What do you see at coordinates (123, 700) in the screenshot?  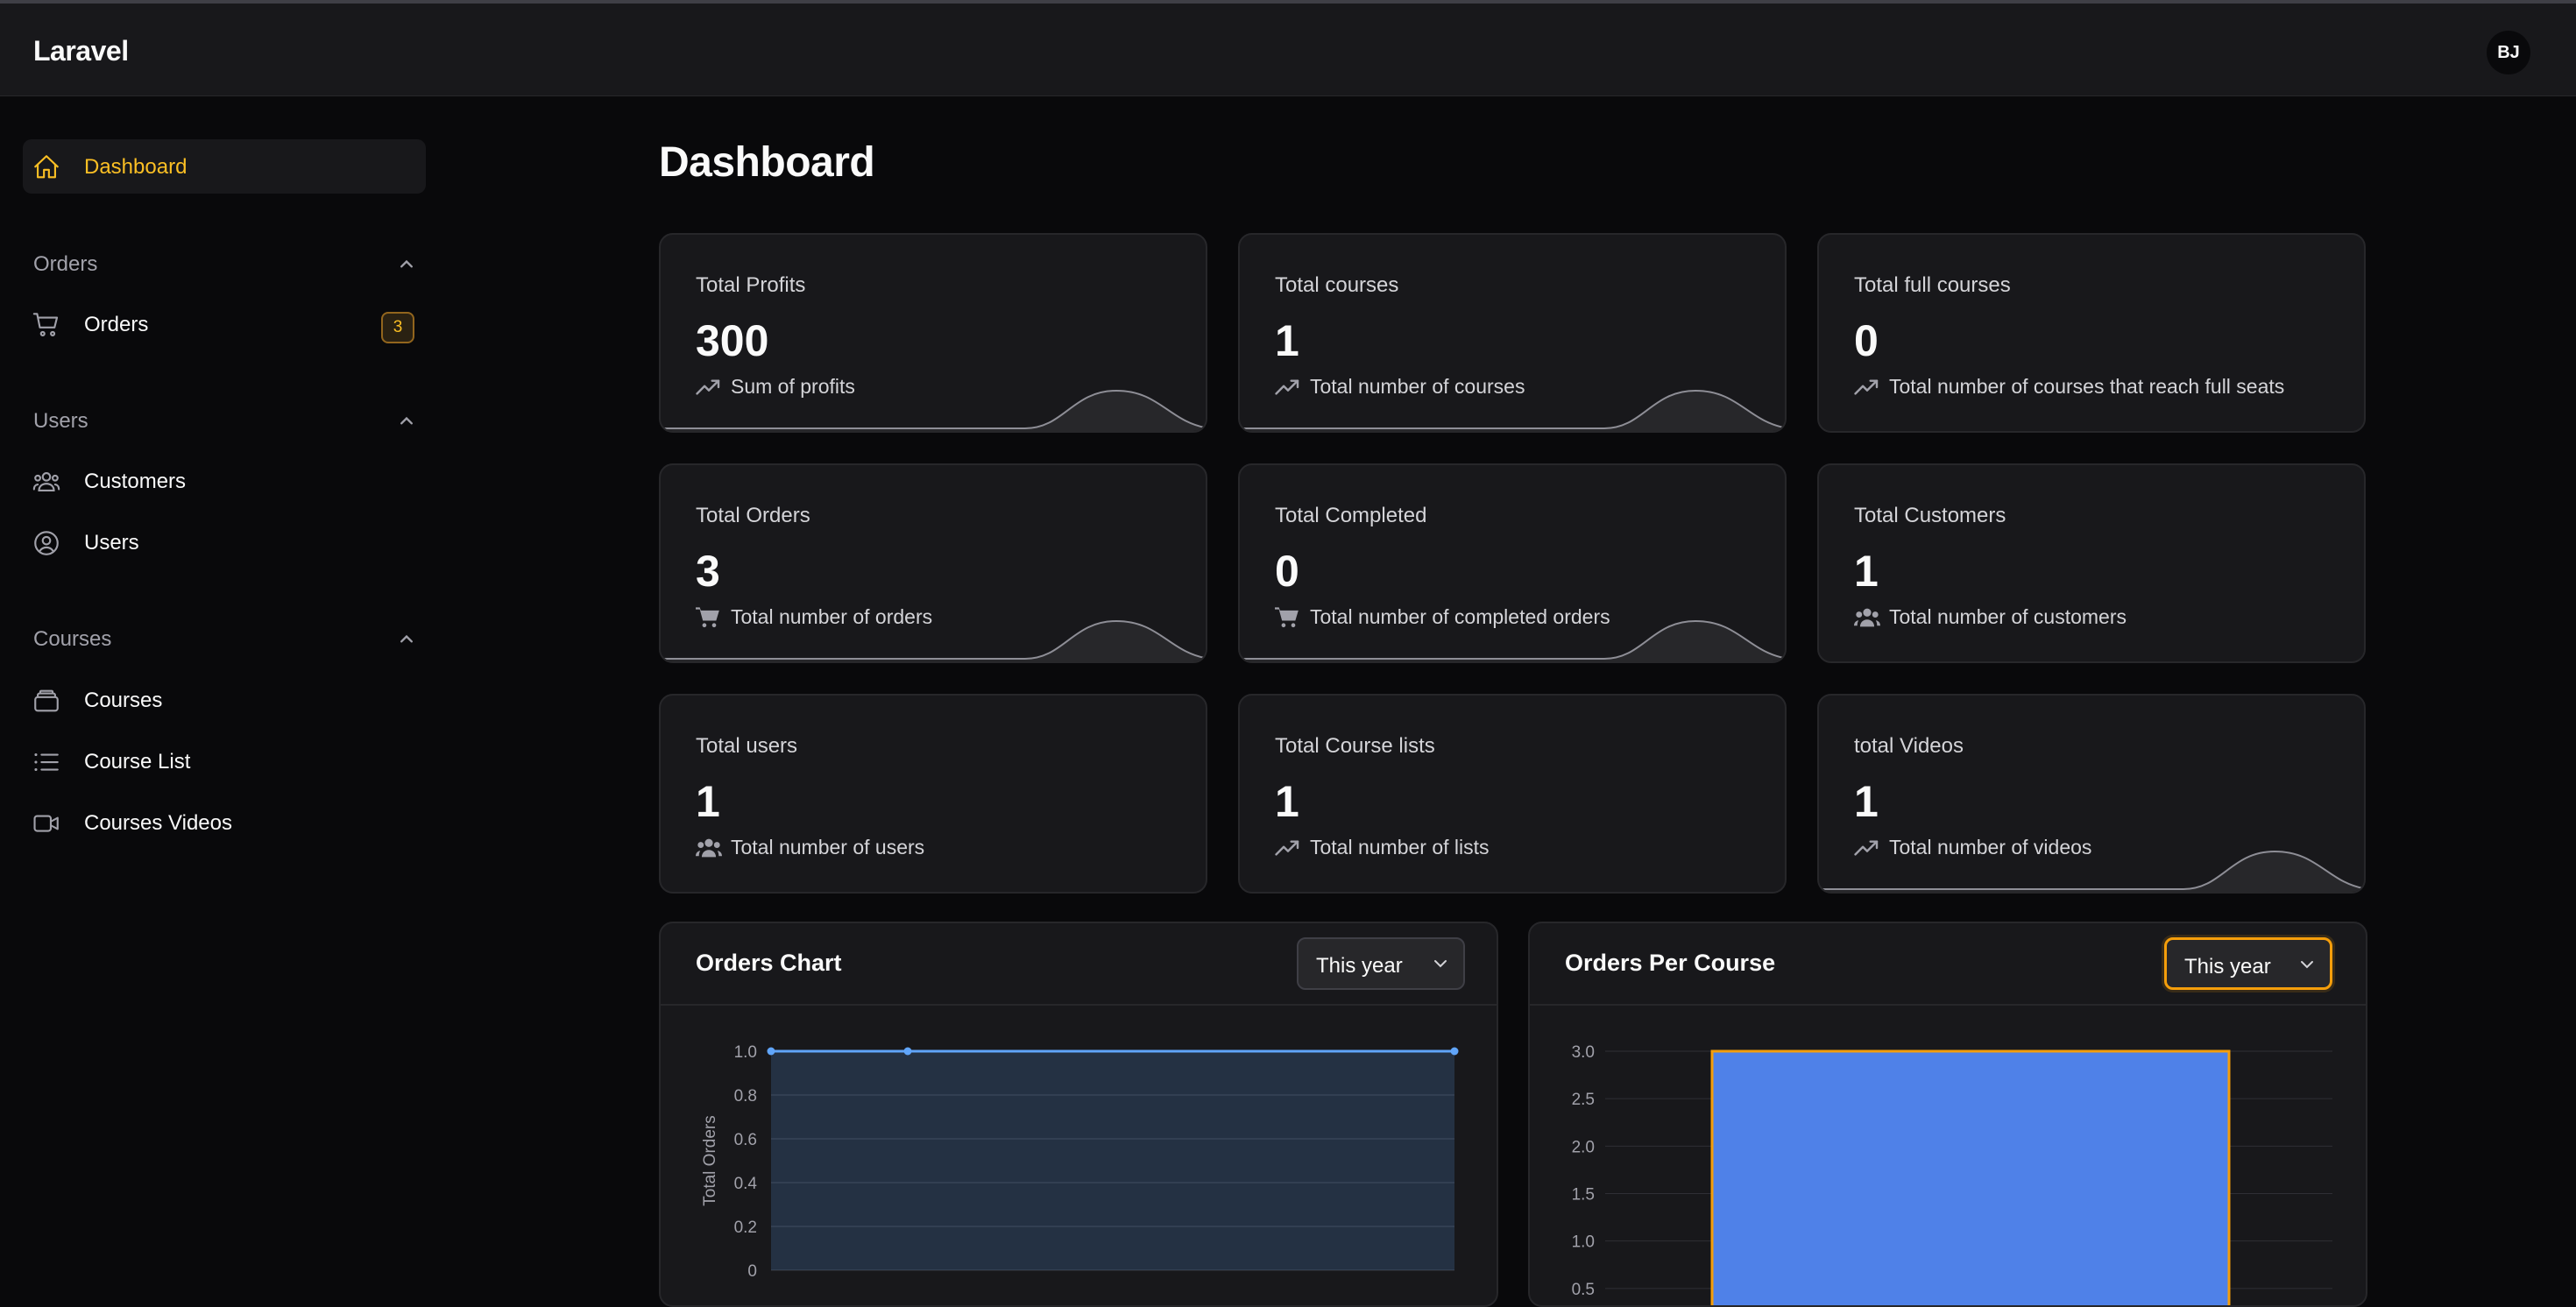 I see `sidebar-item-label: Courses` at bounding box center [123, 700].